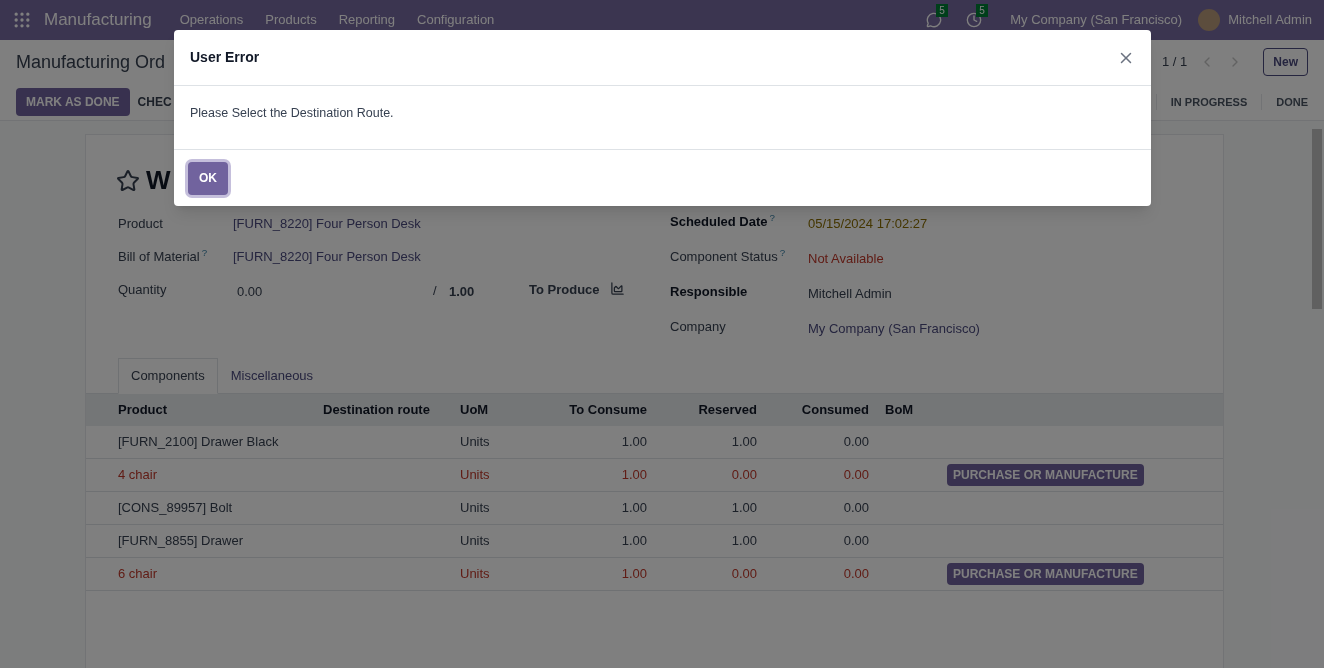 This screenshot has height=668, width=1324. What do you see at coordinates (143, 290) in the screenshot?
I see `field-label: Quantity` at bounding box center [143, 290].